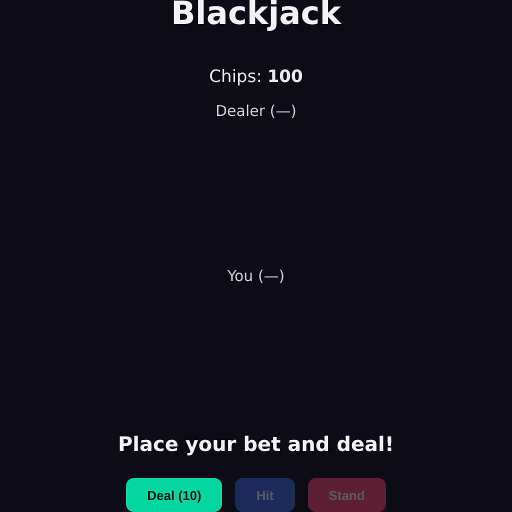  Describe the element at coordinates (256, 276) in the screenshot. I see `player-label: You (—)` at that location.